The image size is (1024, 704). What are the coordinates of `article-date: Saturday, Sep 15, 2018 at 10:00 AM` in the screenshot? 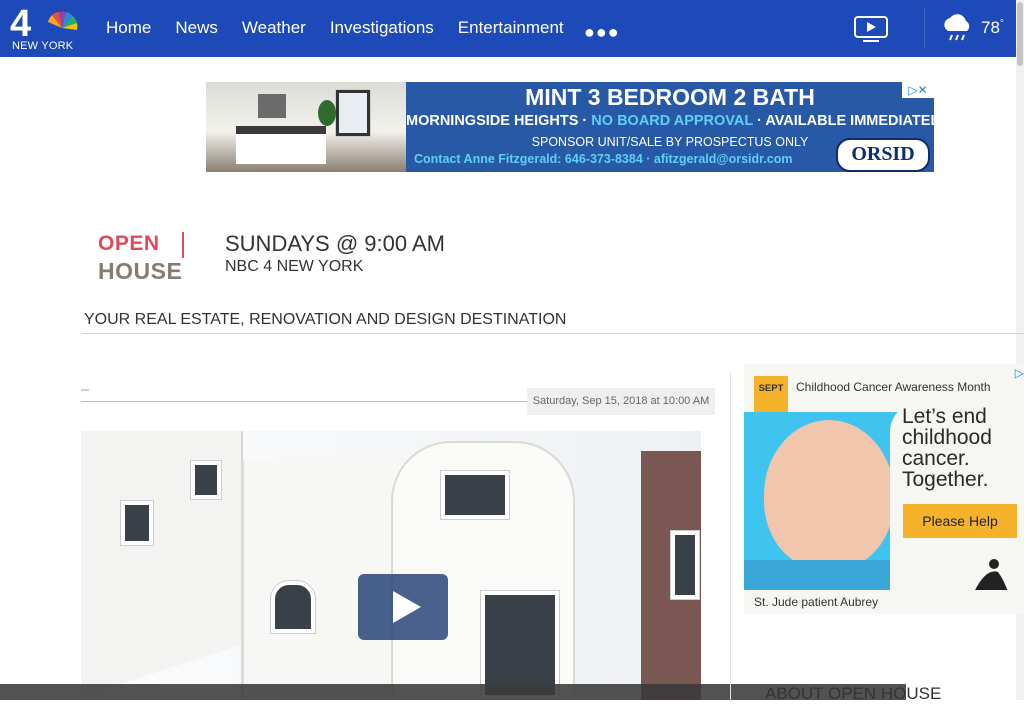 It's located at (621, 401).